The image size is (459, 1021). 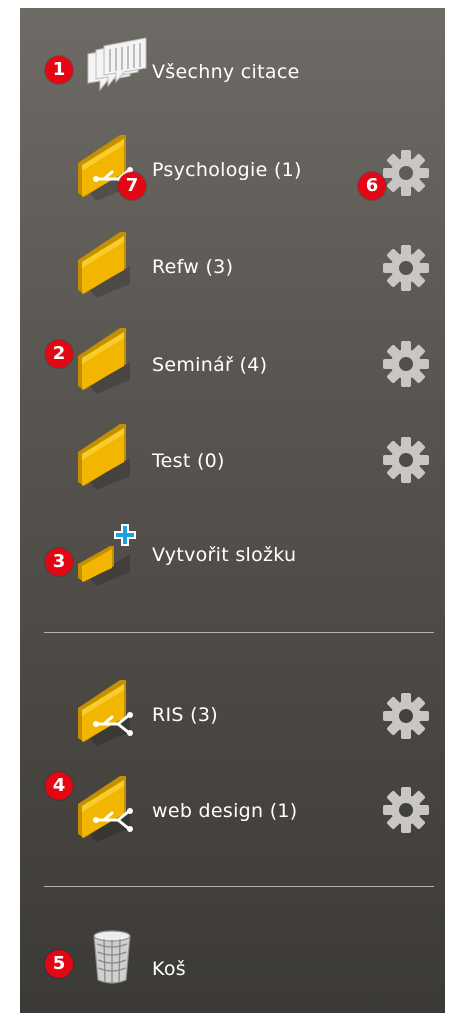 I want to click on marker-badge-3: 3, so click(x=59, y=562).